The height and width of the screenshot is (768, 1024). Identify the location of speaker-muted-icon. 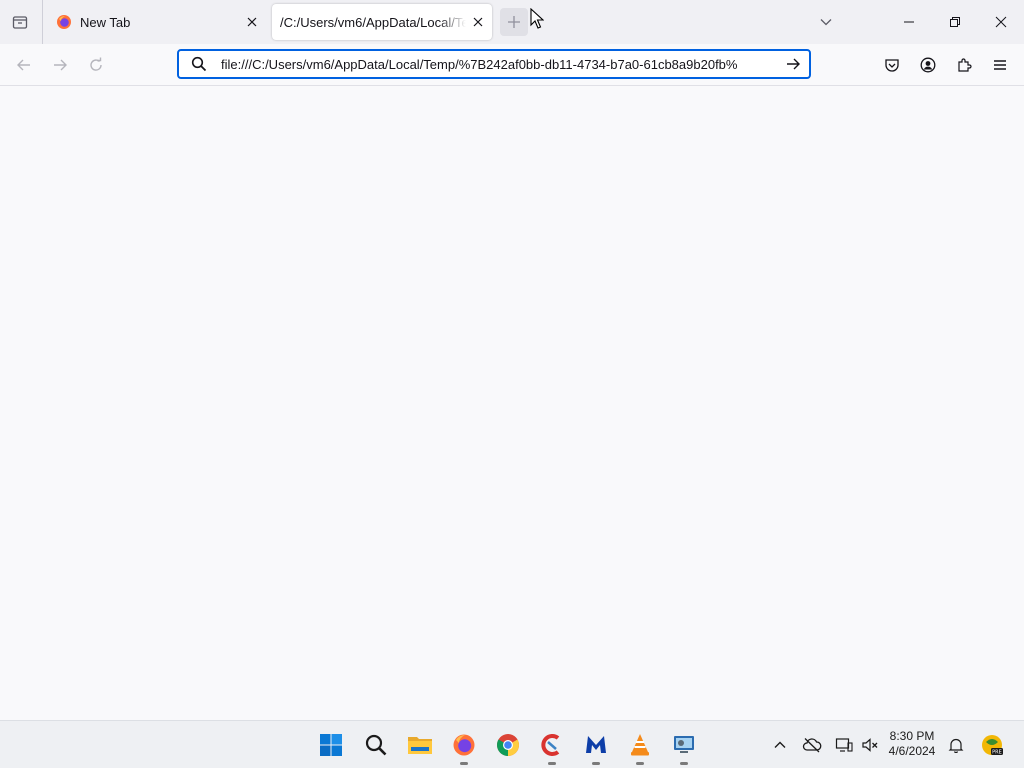
(870, 745).